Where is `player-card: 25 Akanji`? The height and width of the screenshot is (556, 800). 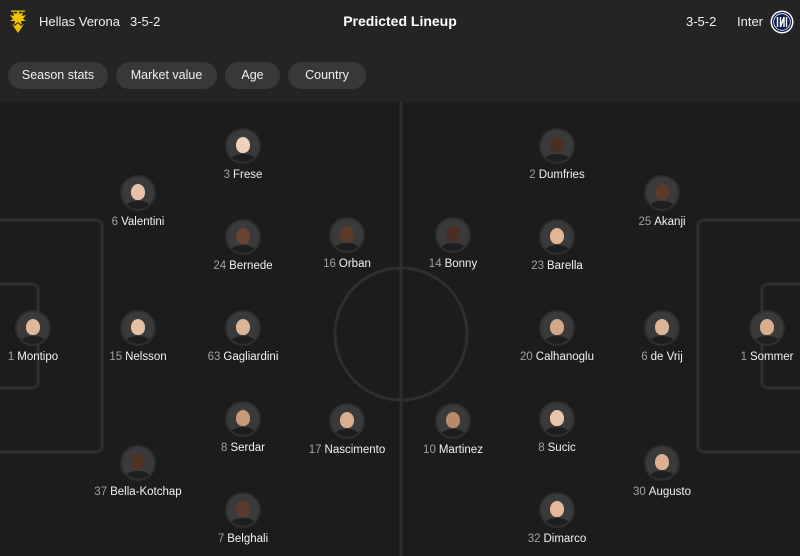 player-card: 25 Akanji is located at coordinates (662, 201).